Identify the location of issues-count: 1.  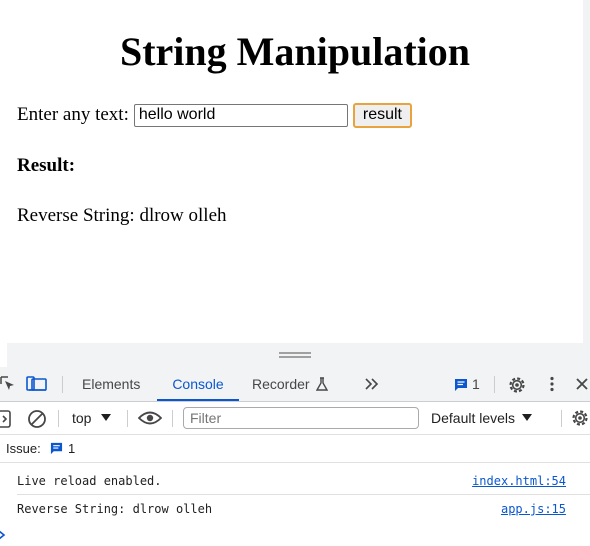
(72, 448).